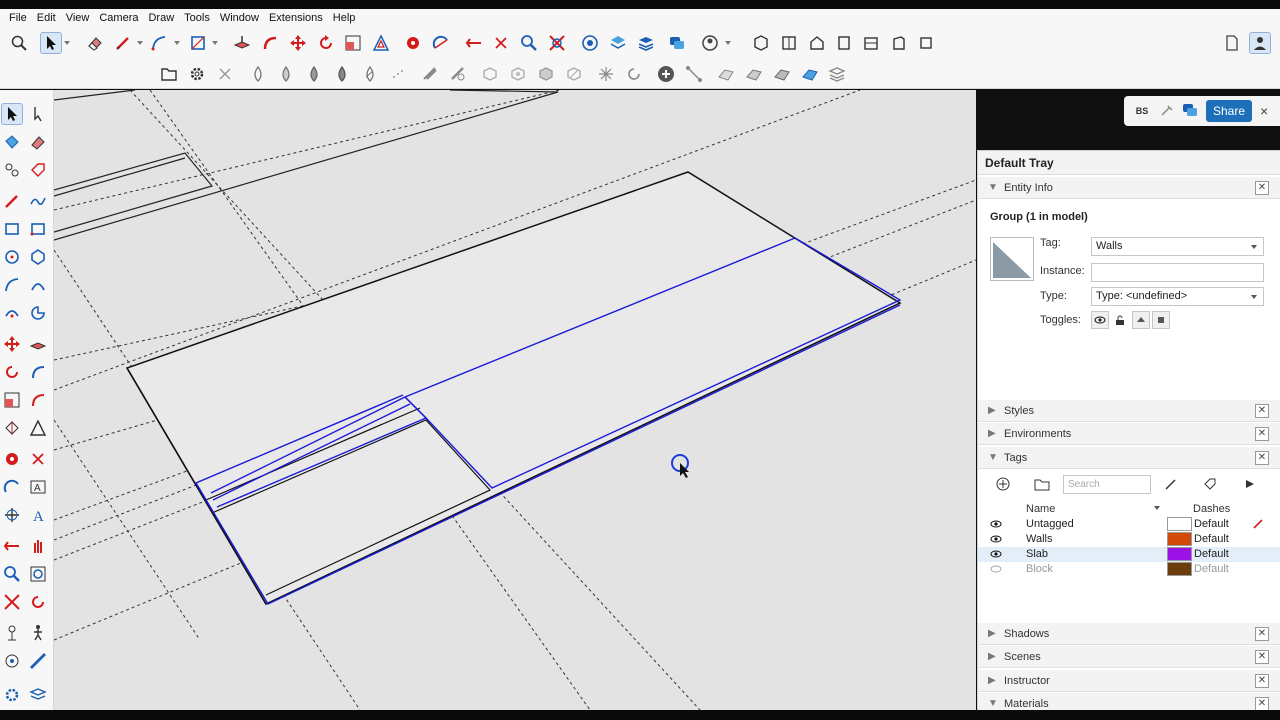 The image size is (1280, 720). What do you see at coordinates (12, 344) in the screenshot?
I see `move-icon` at bounding box center [12, 344].